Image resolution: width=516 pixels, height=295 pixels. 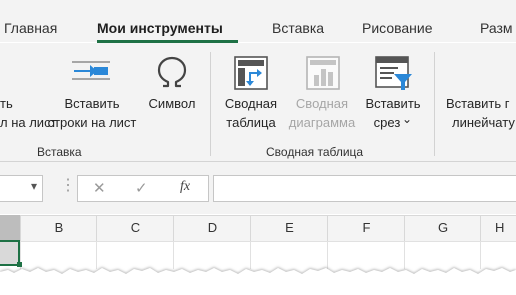 What do you see at coordinates (366, 228) in the screenshot?
I see `column-header: F` at bounding box center [366, 228].